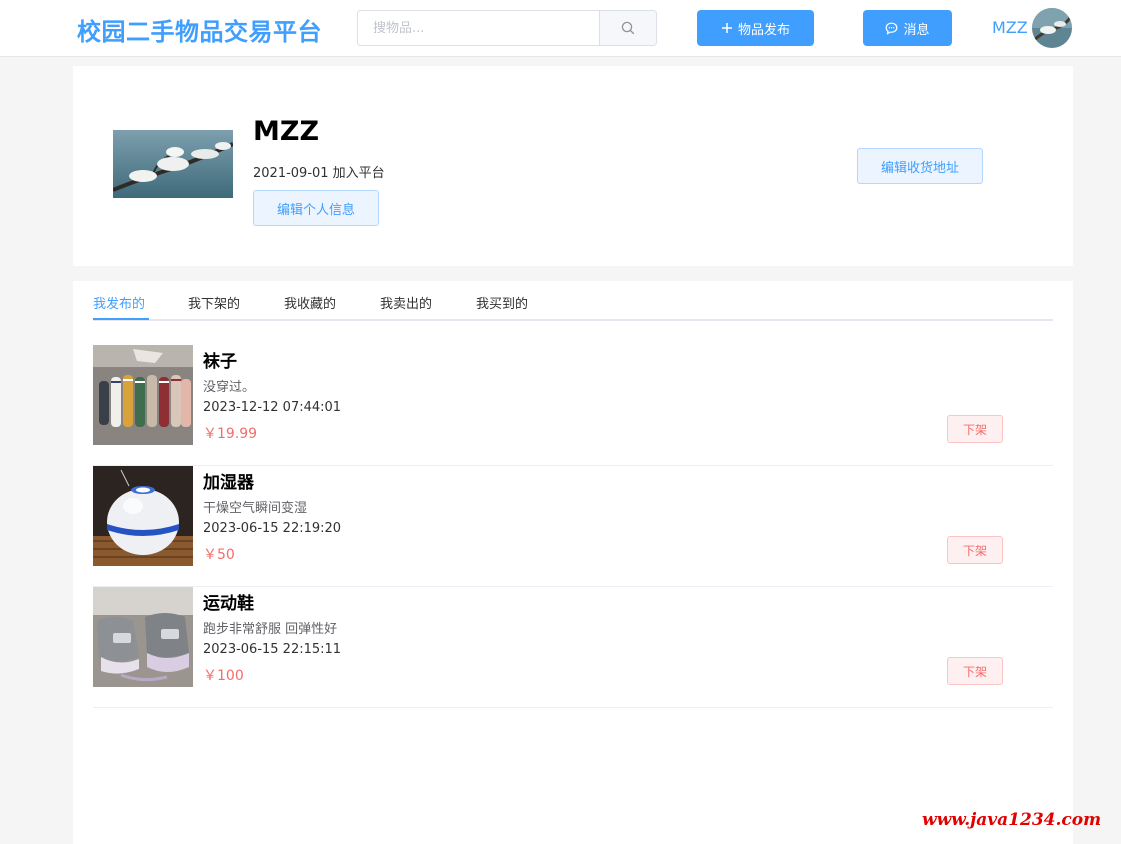  I want to click on edit-info-button: 编辑个人信息, so click(316, 208).